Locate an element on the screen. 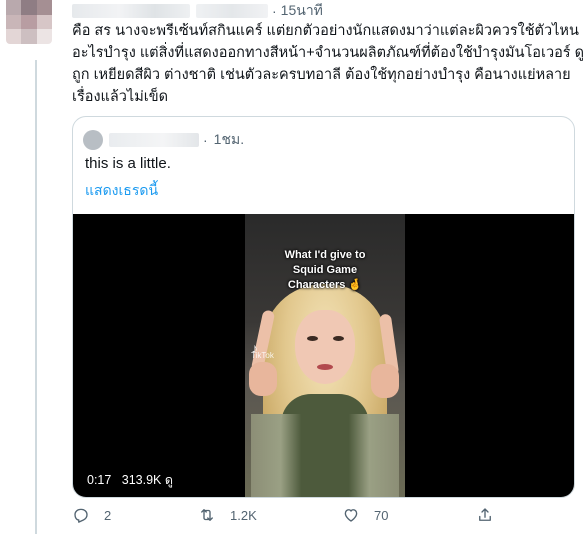 Image resolution: width=586 pixels, height=534 pixels. tweet-actions: 2 1.2K 70 is located at coordinates (287, 519).